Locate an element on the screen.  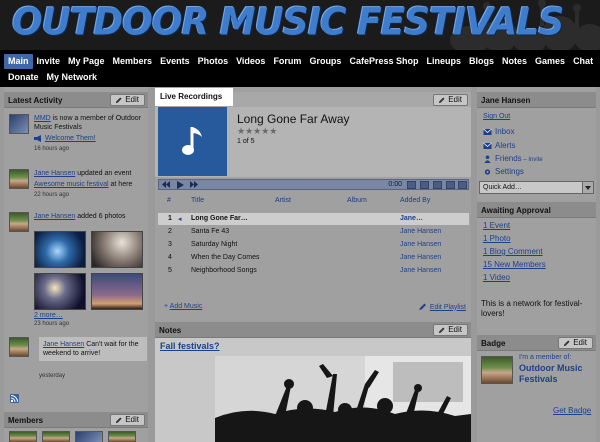
rss-icon is located at coordinates (14, 398).